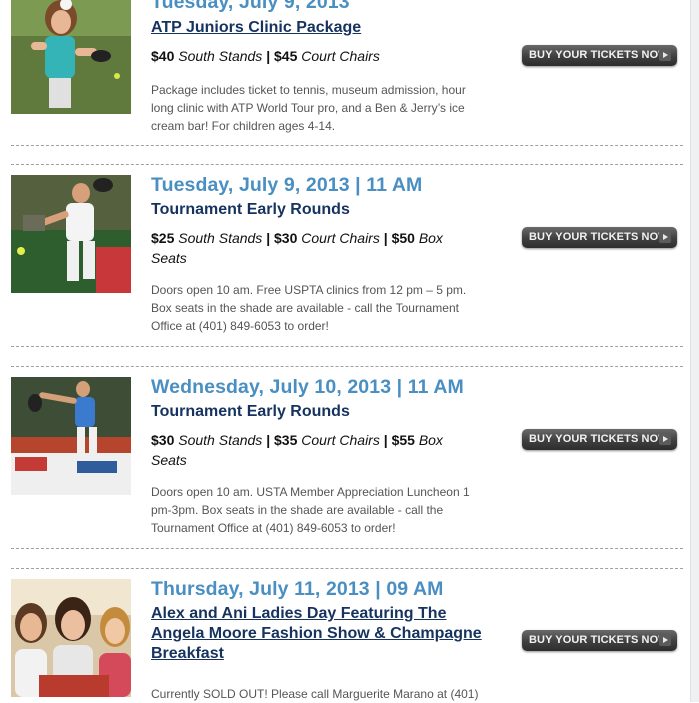 This screenshot has width=699, height=703. I want to click on event-date-heading: Wednesday, July 10, 2013 | 11 AM, so click(307, 387).